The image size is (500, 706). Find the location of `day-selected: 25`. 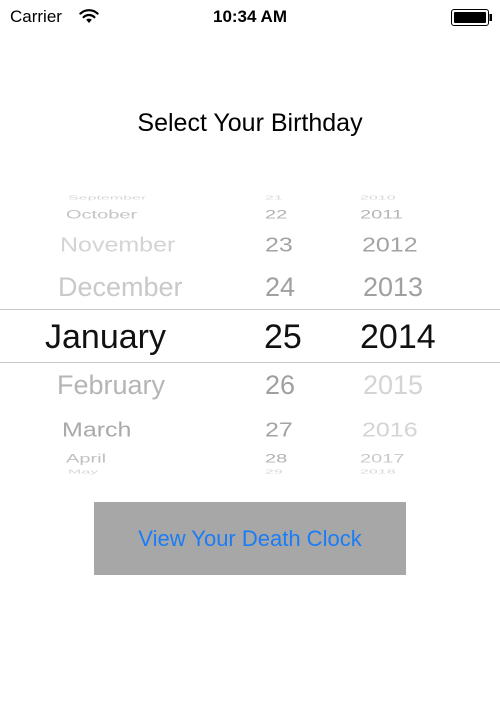

day-selected: 25 is located at coordinates (283, 337).